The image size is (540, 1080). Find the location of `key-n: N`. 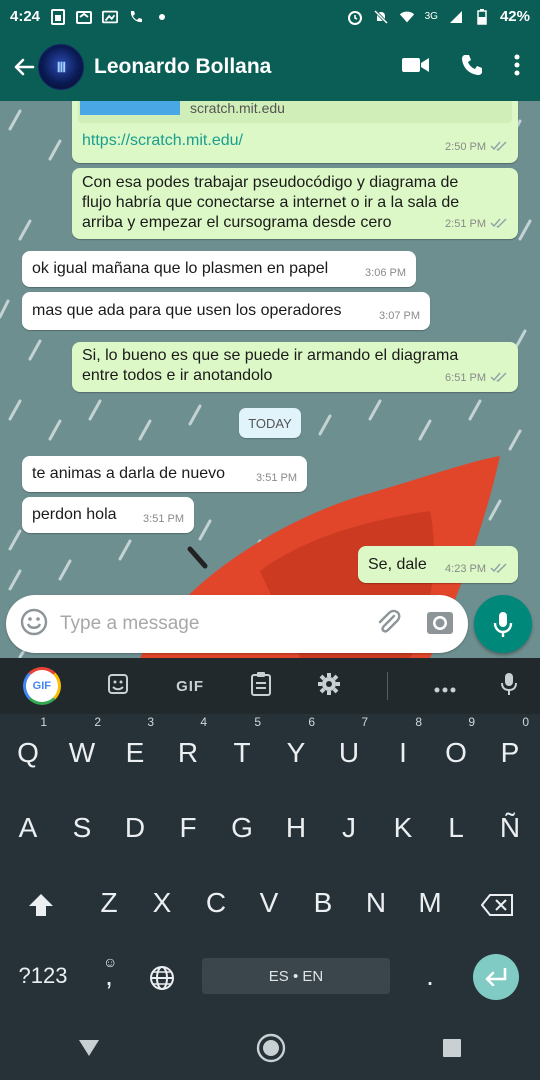

key-n: N is located at coordinates (376, 903).